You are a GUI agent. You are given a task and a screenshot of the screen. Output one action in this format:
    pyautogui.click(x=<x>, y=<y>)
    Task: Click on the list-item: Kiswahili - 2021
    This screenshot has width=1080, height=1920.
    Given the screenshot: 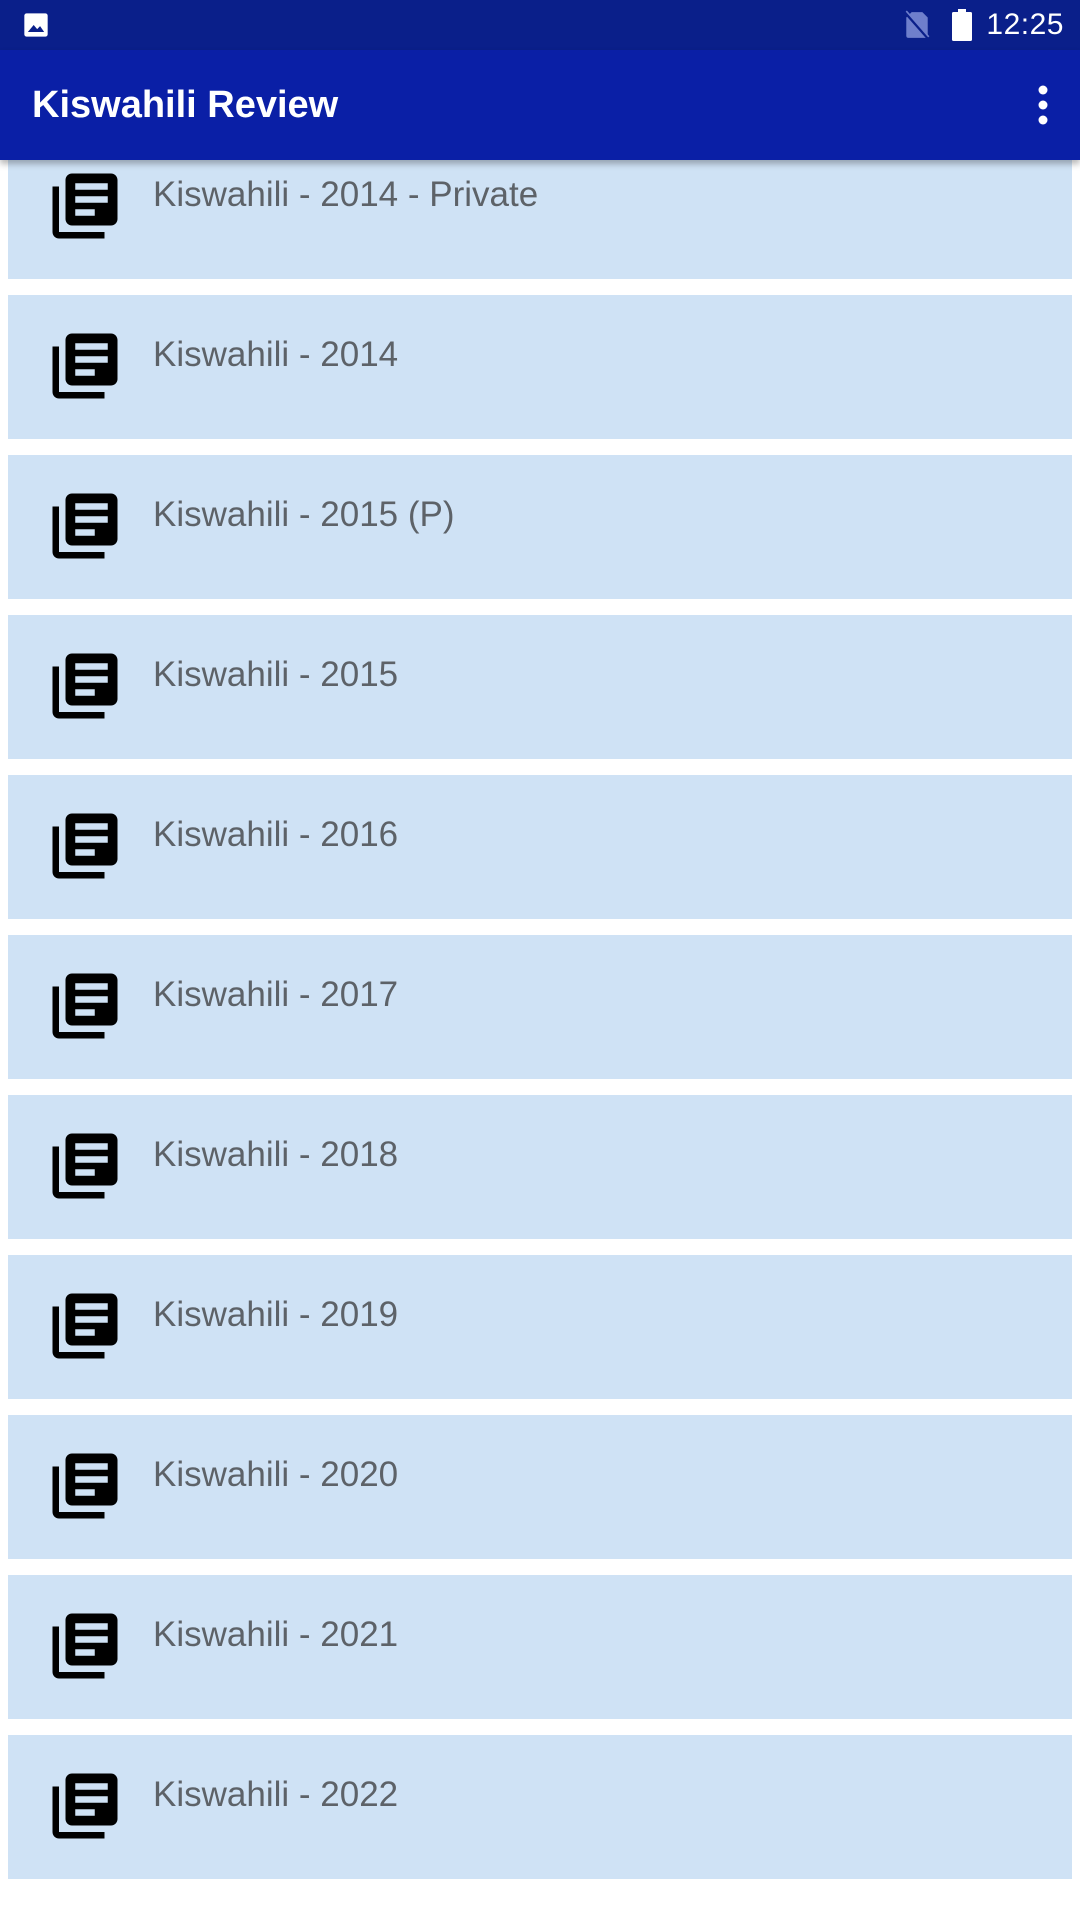 What is the action you would take?
    pyautogui.click(x=540, y=1647)
    